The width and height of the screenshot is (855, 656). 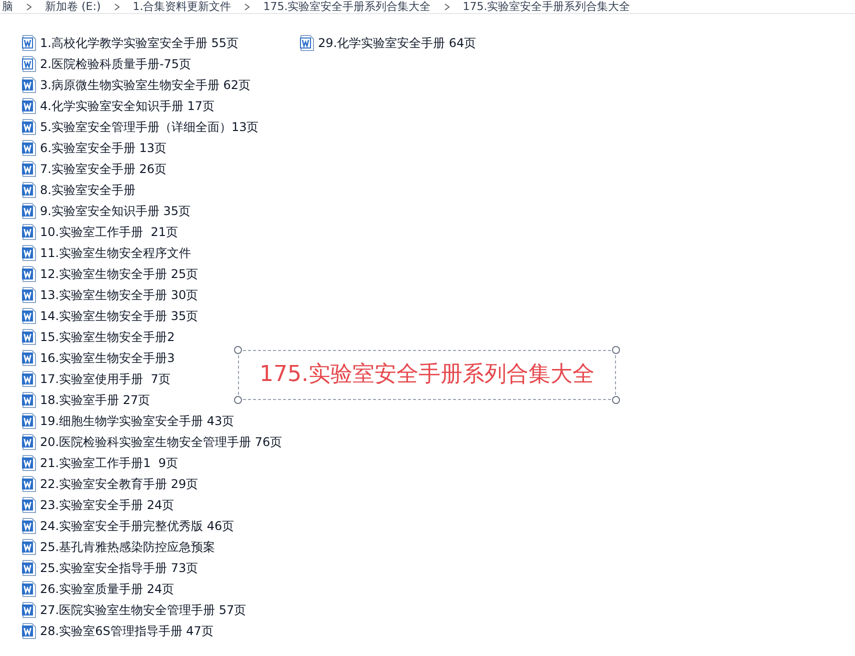 I want to click on file-name: 11.实验室生物安全程序文件, so click(x=116, y=253).